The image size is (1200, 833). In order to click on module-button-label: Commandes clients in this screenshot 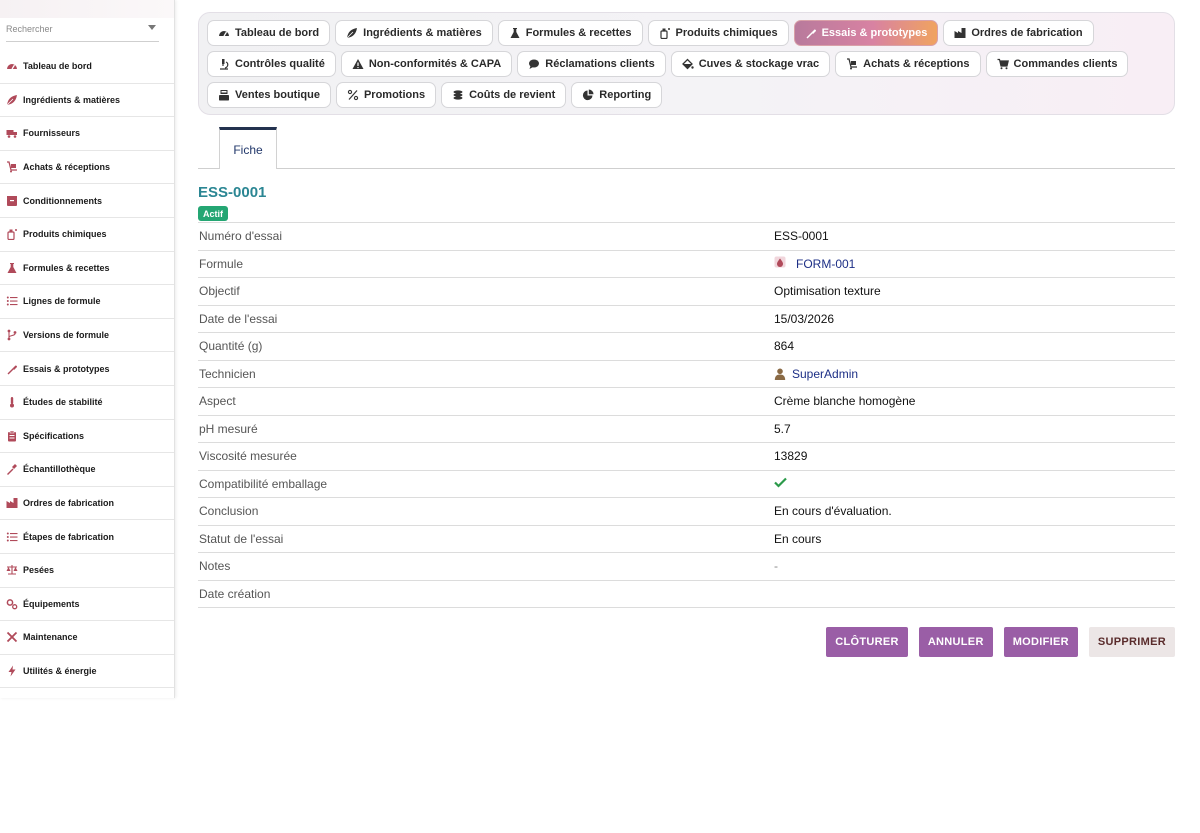, I will do `click(1065, 64)`.